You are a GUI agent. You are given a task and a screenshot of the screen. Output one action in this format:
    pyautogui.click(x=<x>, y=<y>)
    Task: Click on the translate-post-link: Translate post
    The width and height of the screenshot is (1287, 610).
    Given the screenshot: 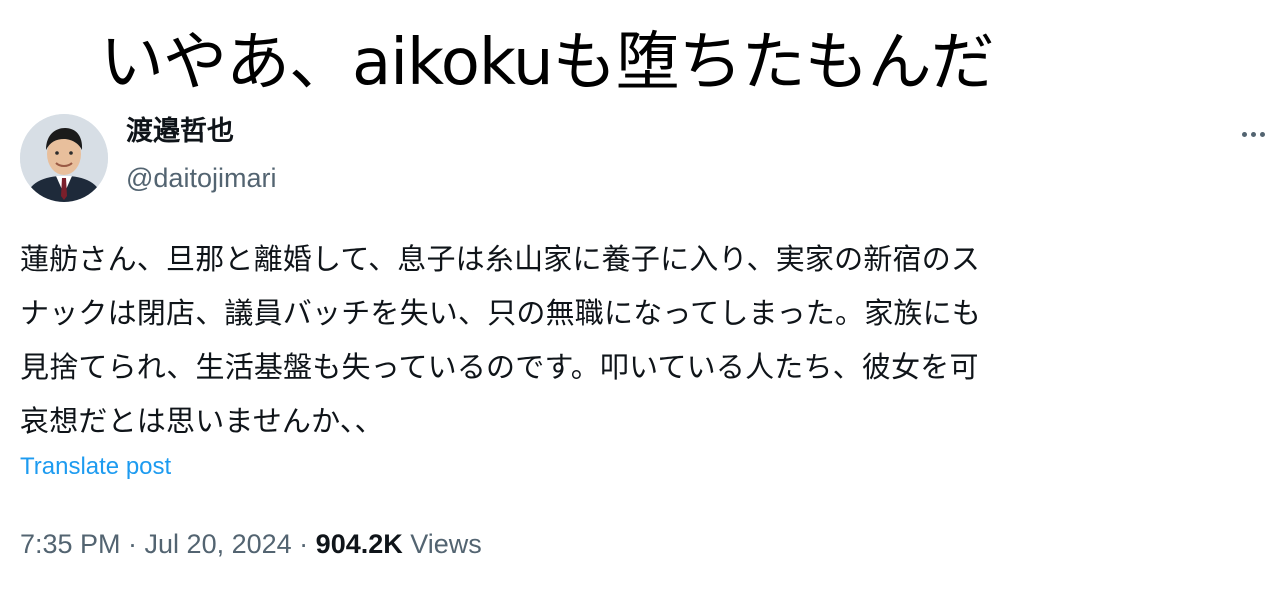 What is the action you would take?
    pyautogui.click(x=95, y=467)
    